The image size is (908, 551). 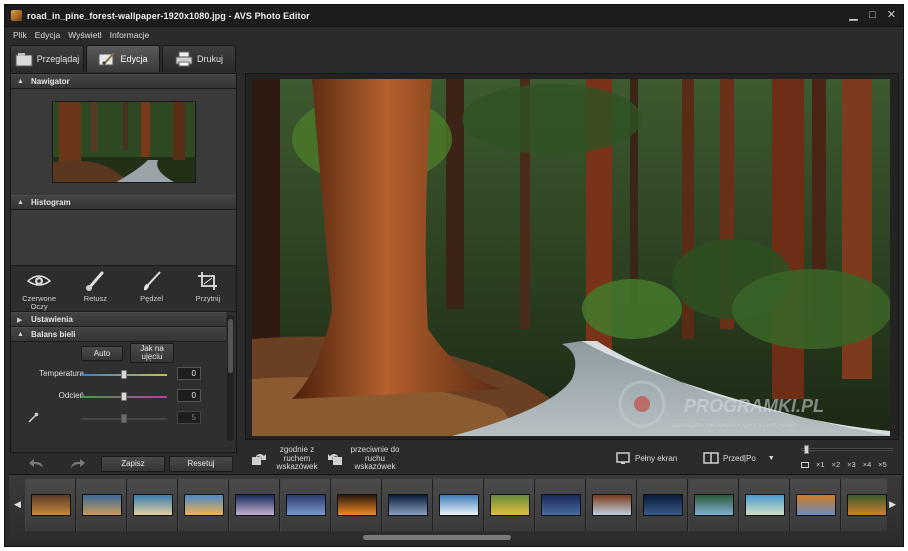 What do you see at coordinates (118, 334) in the screenshot?
I see `white-balance-header: ▲ Balans bieli` at bounding box center [118, 334].